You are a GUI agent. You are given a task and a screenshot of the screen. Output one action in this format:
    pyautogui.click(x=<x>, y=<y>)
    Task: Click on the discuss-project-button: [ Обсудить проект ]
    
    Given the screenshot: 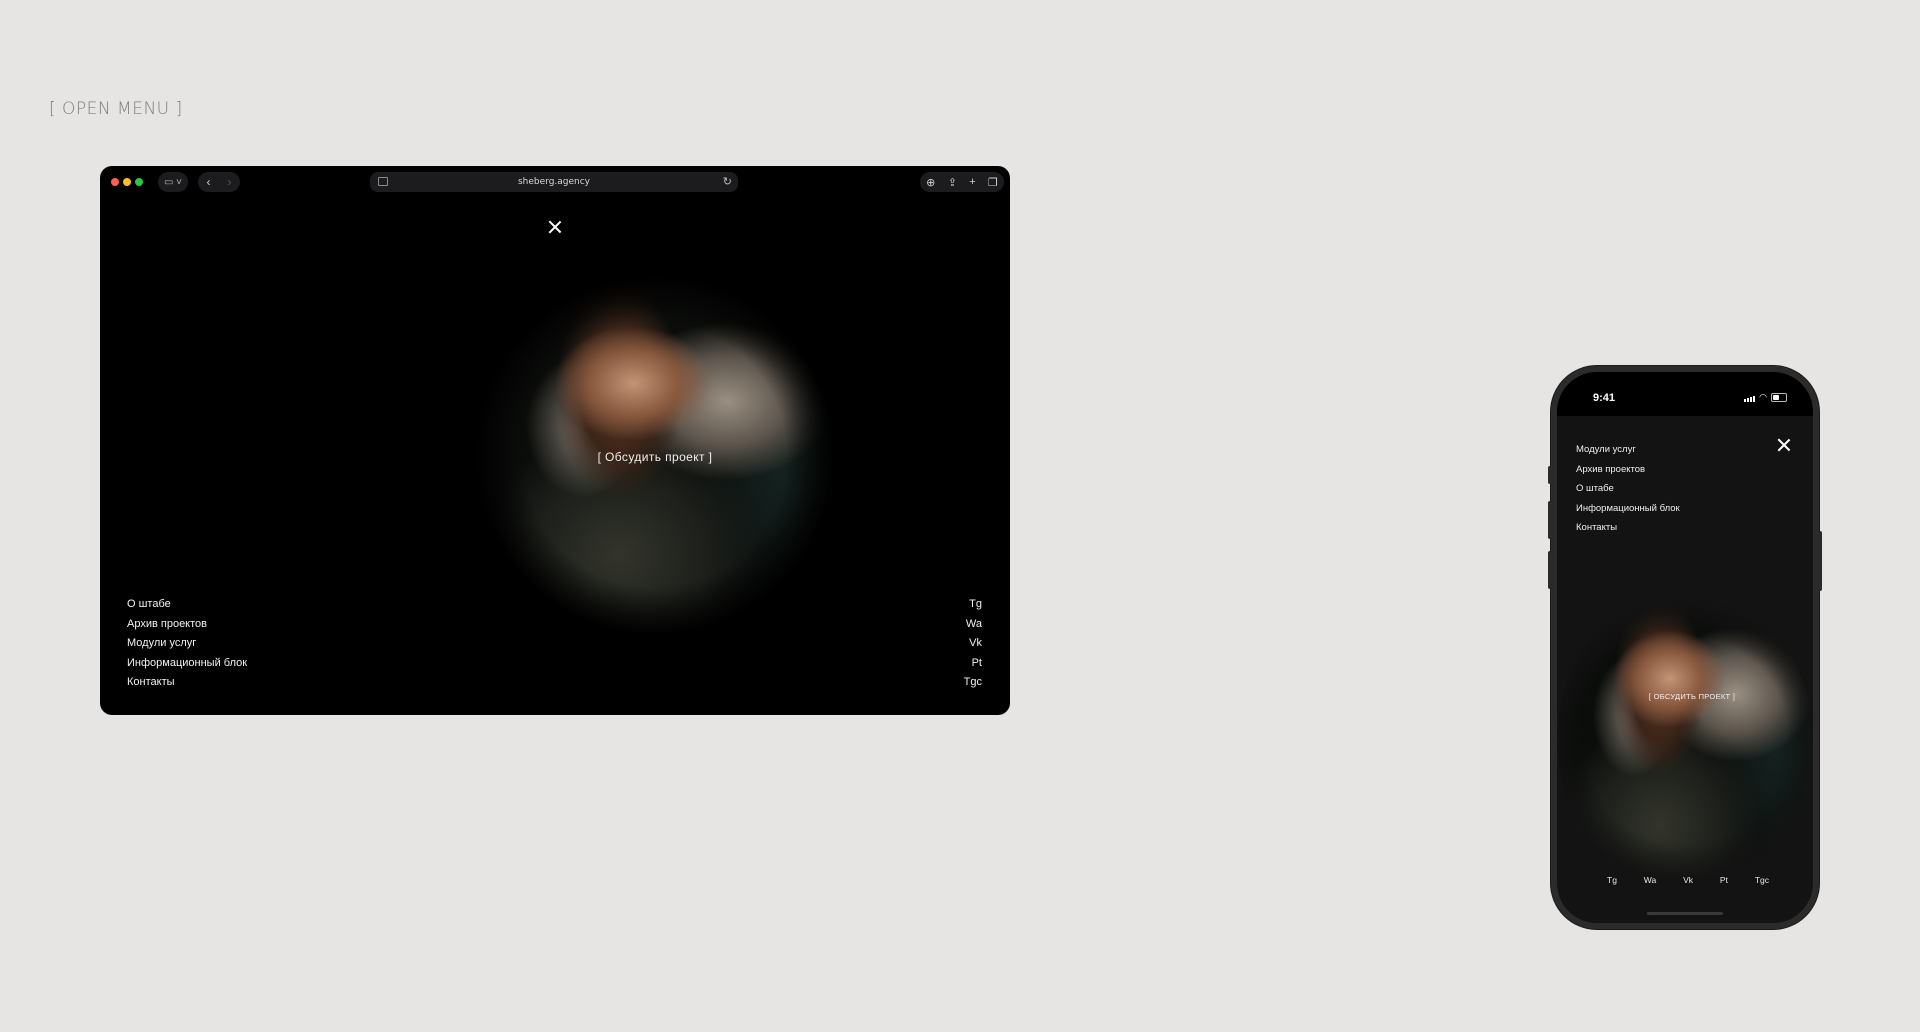 What is the action you would take?
    pyautogui.click(x=655, y=457)
    